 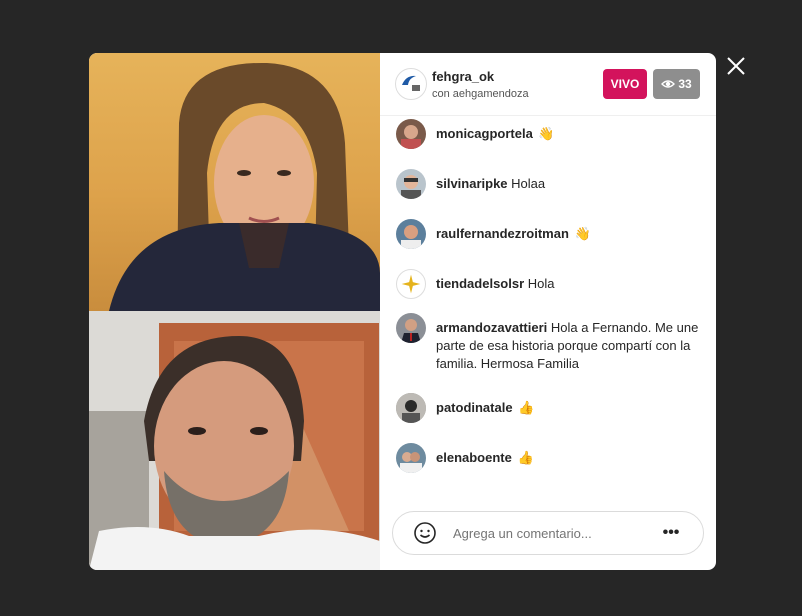 I want to click on comment-item: monicagportela 👋, so click(x=550, y=134).